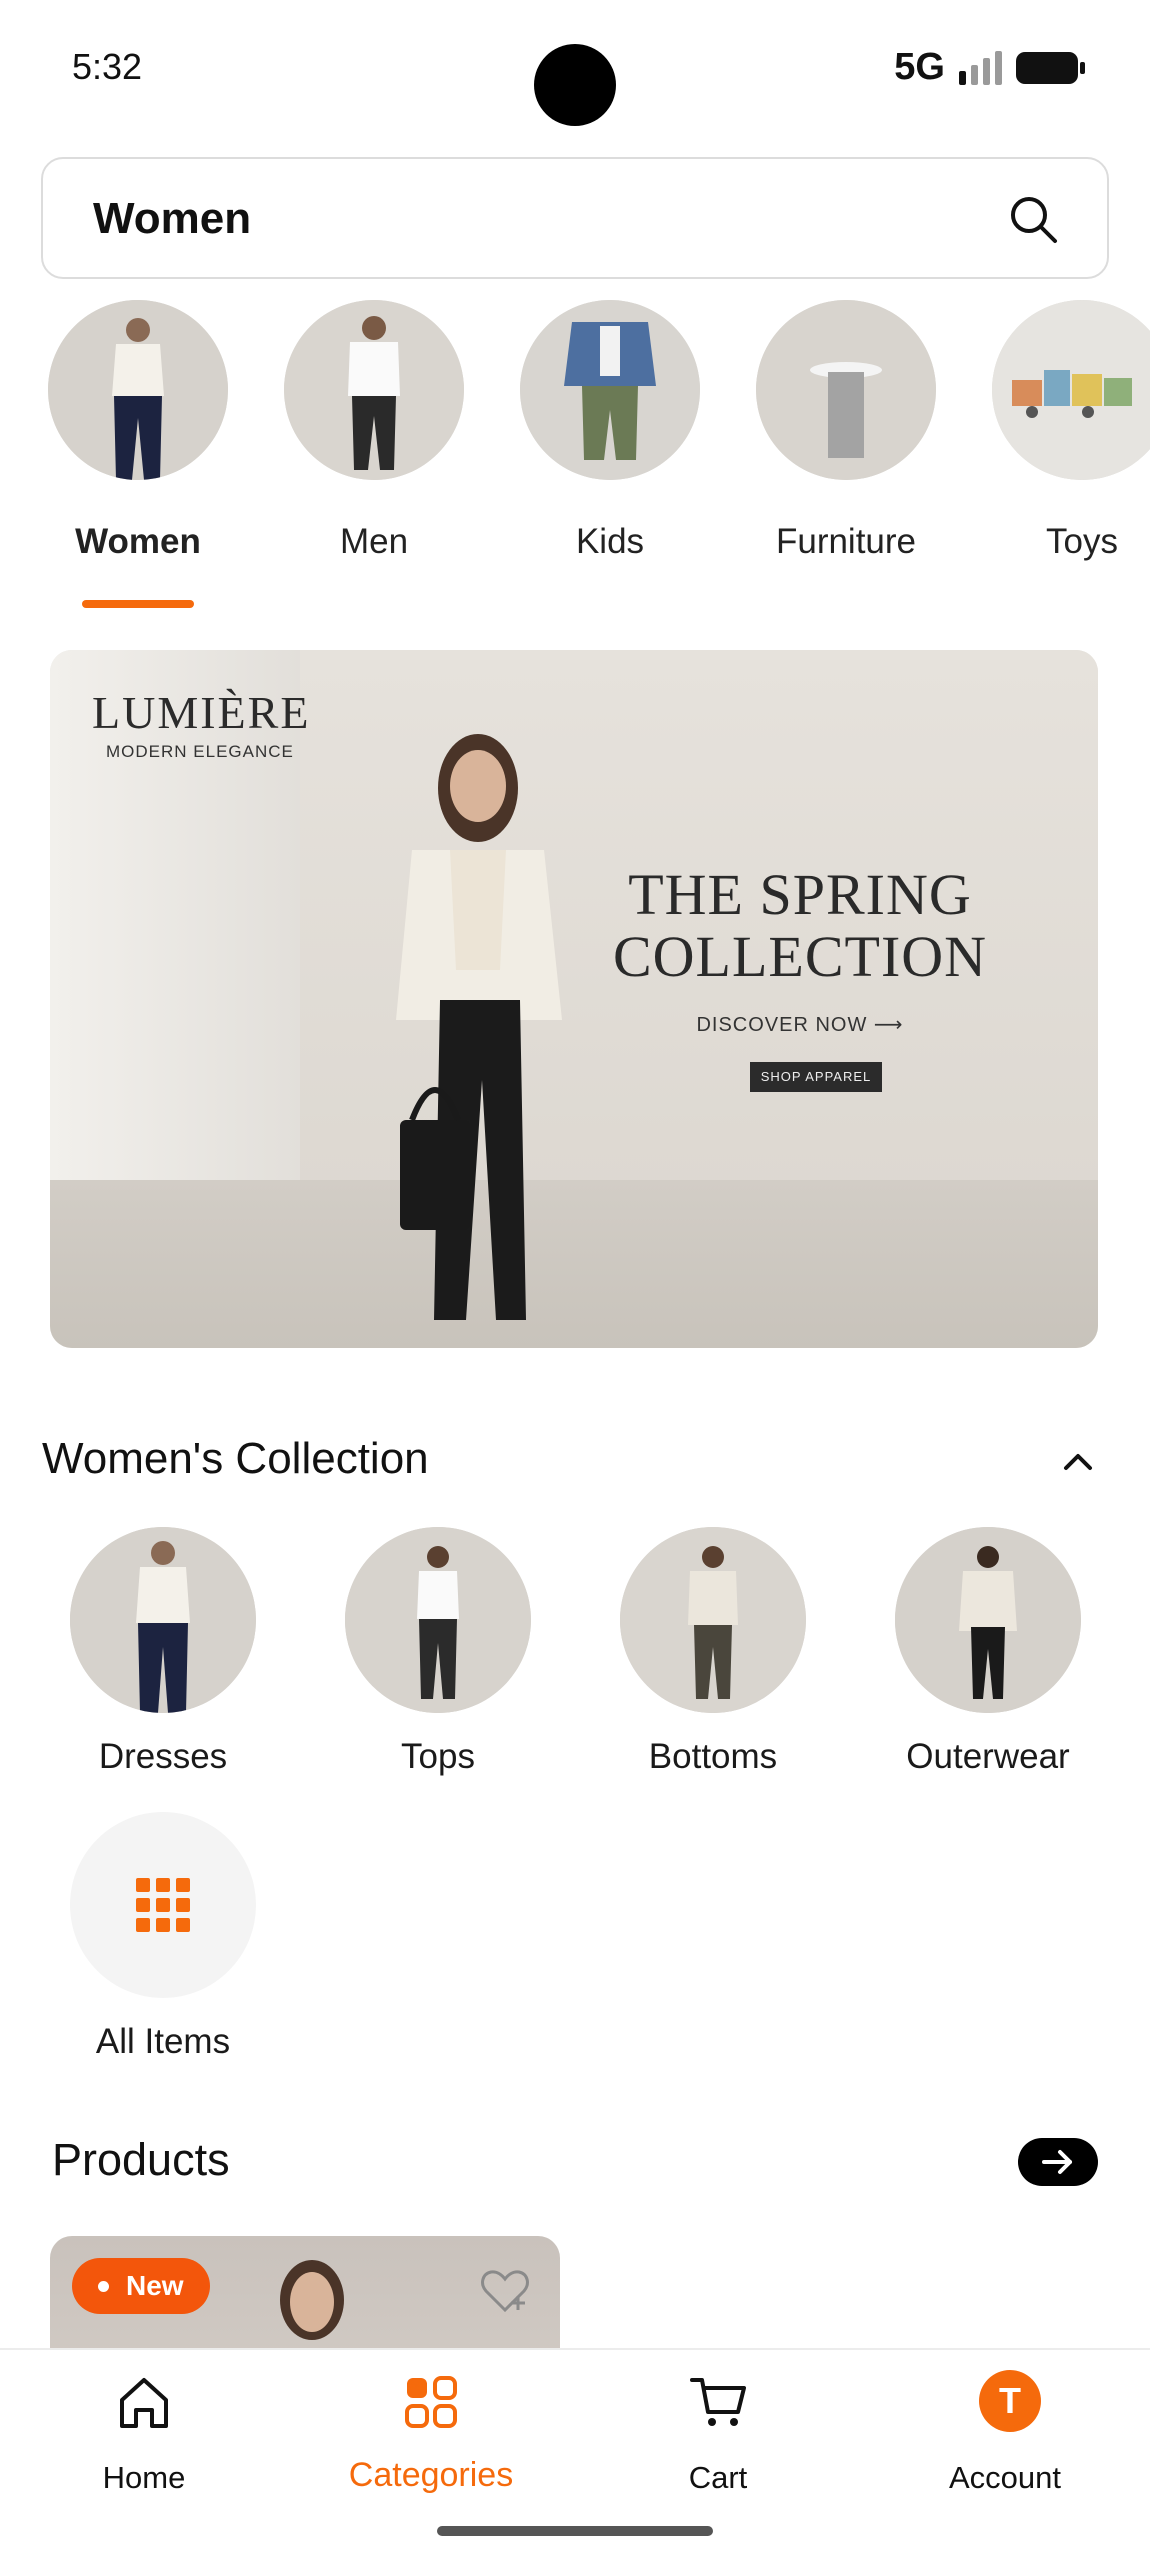 The image size is (1150, 2560). I want to click on subcategory-dresses: Dresses, so click(163, 1657).